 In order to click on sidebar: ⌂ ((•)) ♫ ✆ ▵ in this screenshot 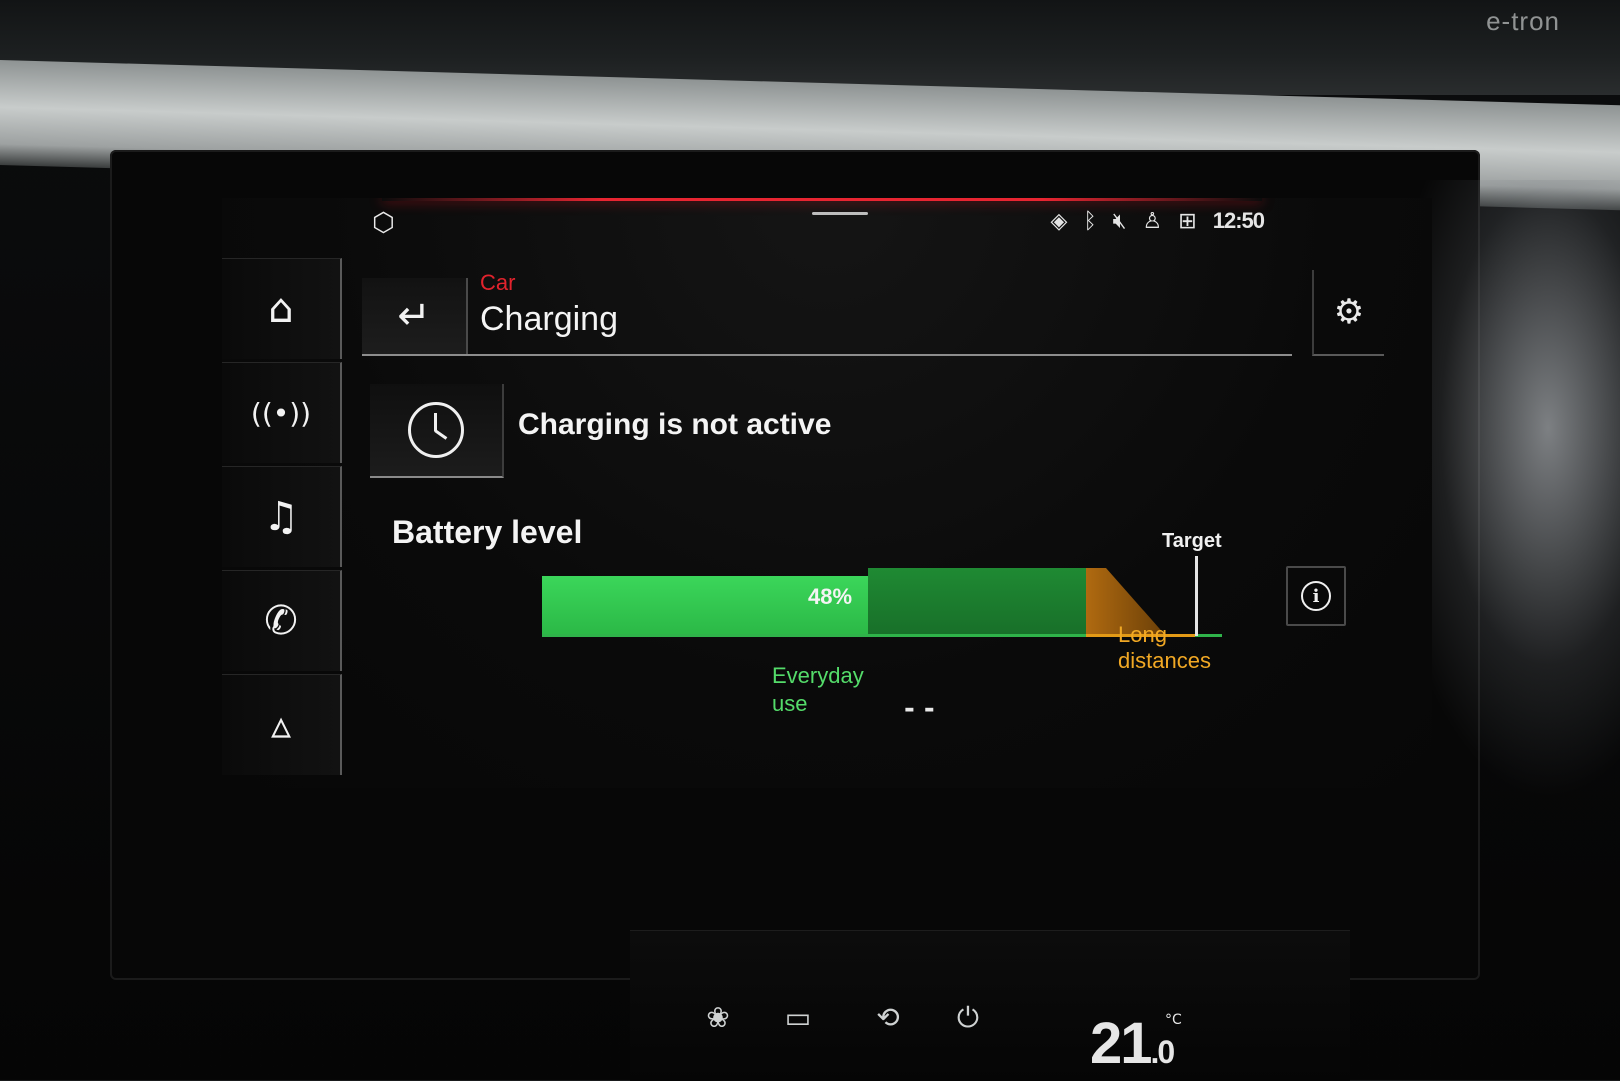, I will do `click(282, 518)`.